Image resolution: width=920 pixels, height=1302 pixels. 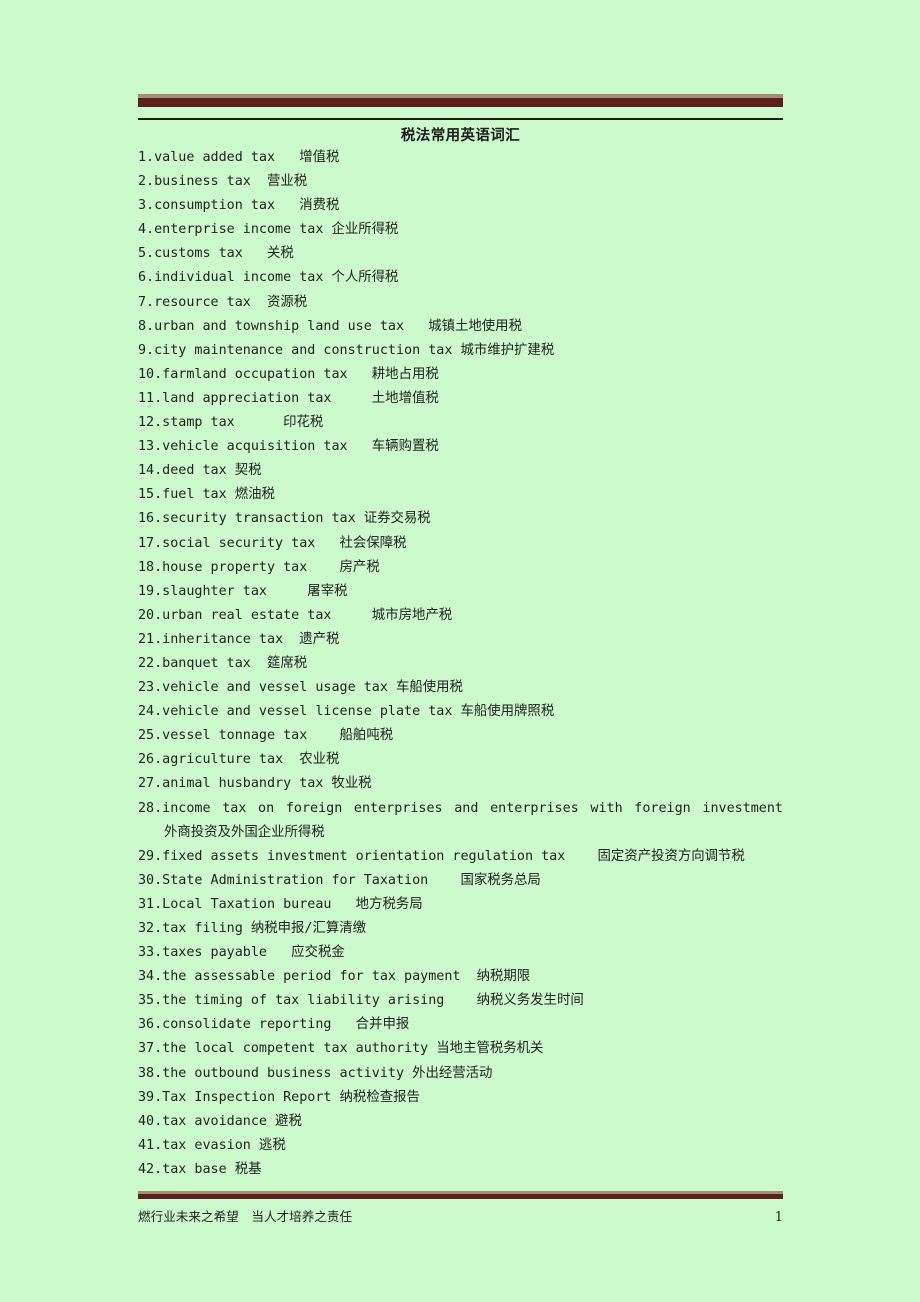 What do you see at coordinates (272, 543) in the screenshot?
I see `list-item: 17.social security tax 社会保障税` at bounding box center [272, 543].